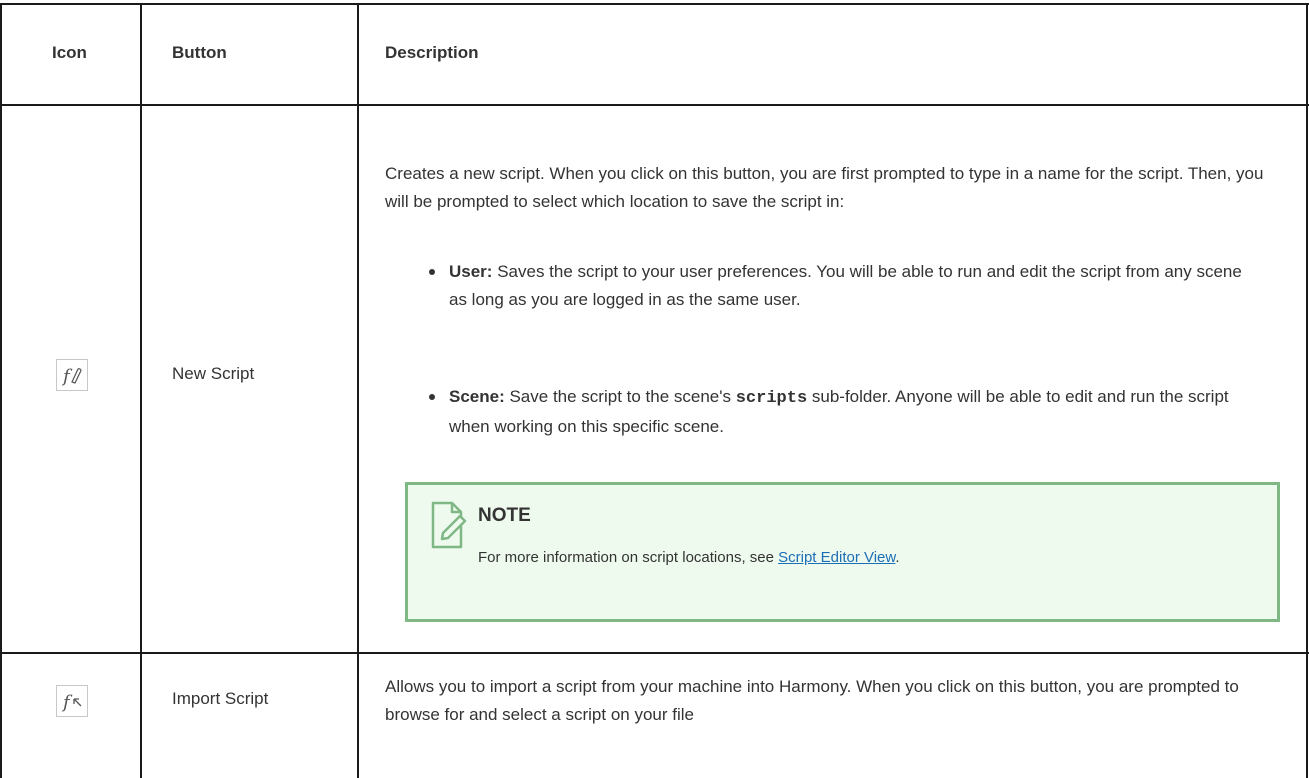 The height and width of the screenshot is (778, 1309). Describe the element at coordinates (654, 653) in the screenshot. I see `row-divider` at that location.